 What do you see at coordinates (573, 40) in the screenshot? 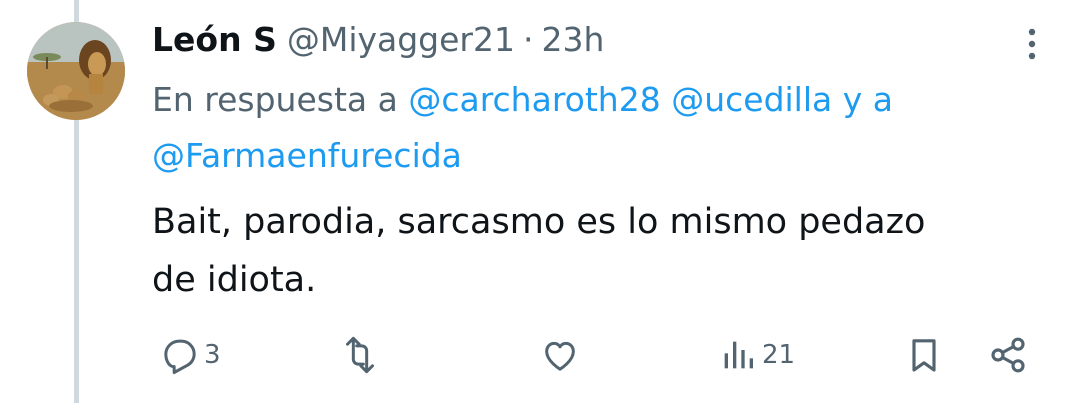
I see `tweet-timestamp: 23h` at bounding box center [573, 40].